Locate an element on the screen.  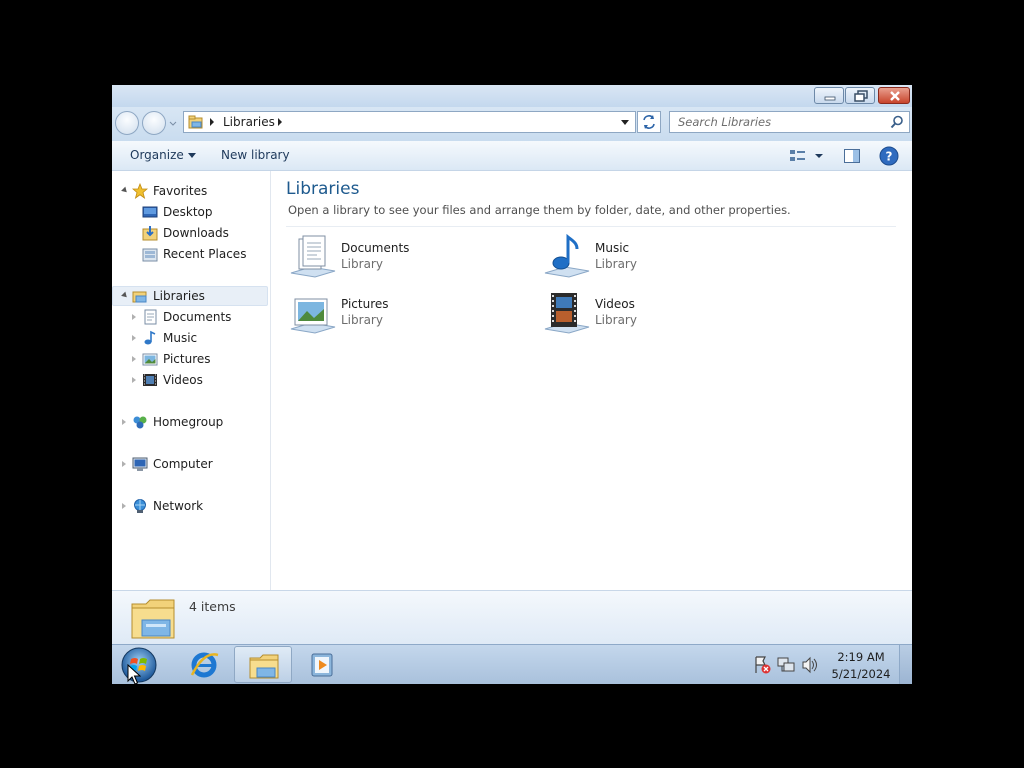
clock-time: 2:19 AM is located at coordinates (861, 657).